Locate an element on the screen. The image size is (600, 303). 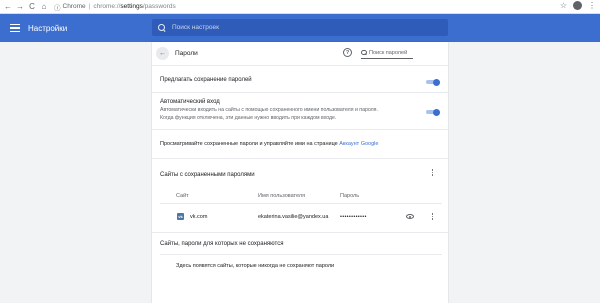
auto-signin-title: Автоматический вход is located at coordinates (190, 102).